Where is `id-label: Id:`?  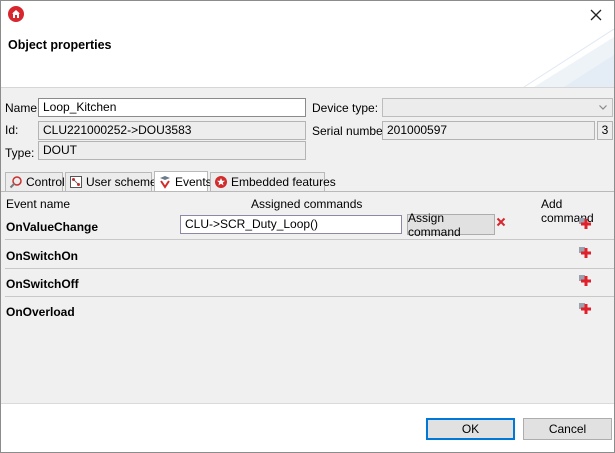 id-label: Id: is located at coordinates (12, 130).